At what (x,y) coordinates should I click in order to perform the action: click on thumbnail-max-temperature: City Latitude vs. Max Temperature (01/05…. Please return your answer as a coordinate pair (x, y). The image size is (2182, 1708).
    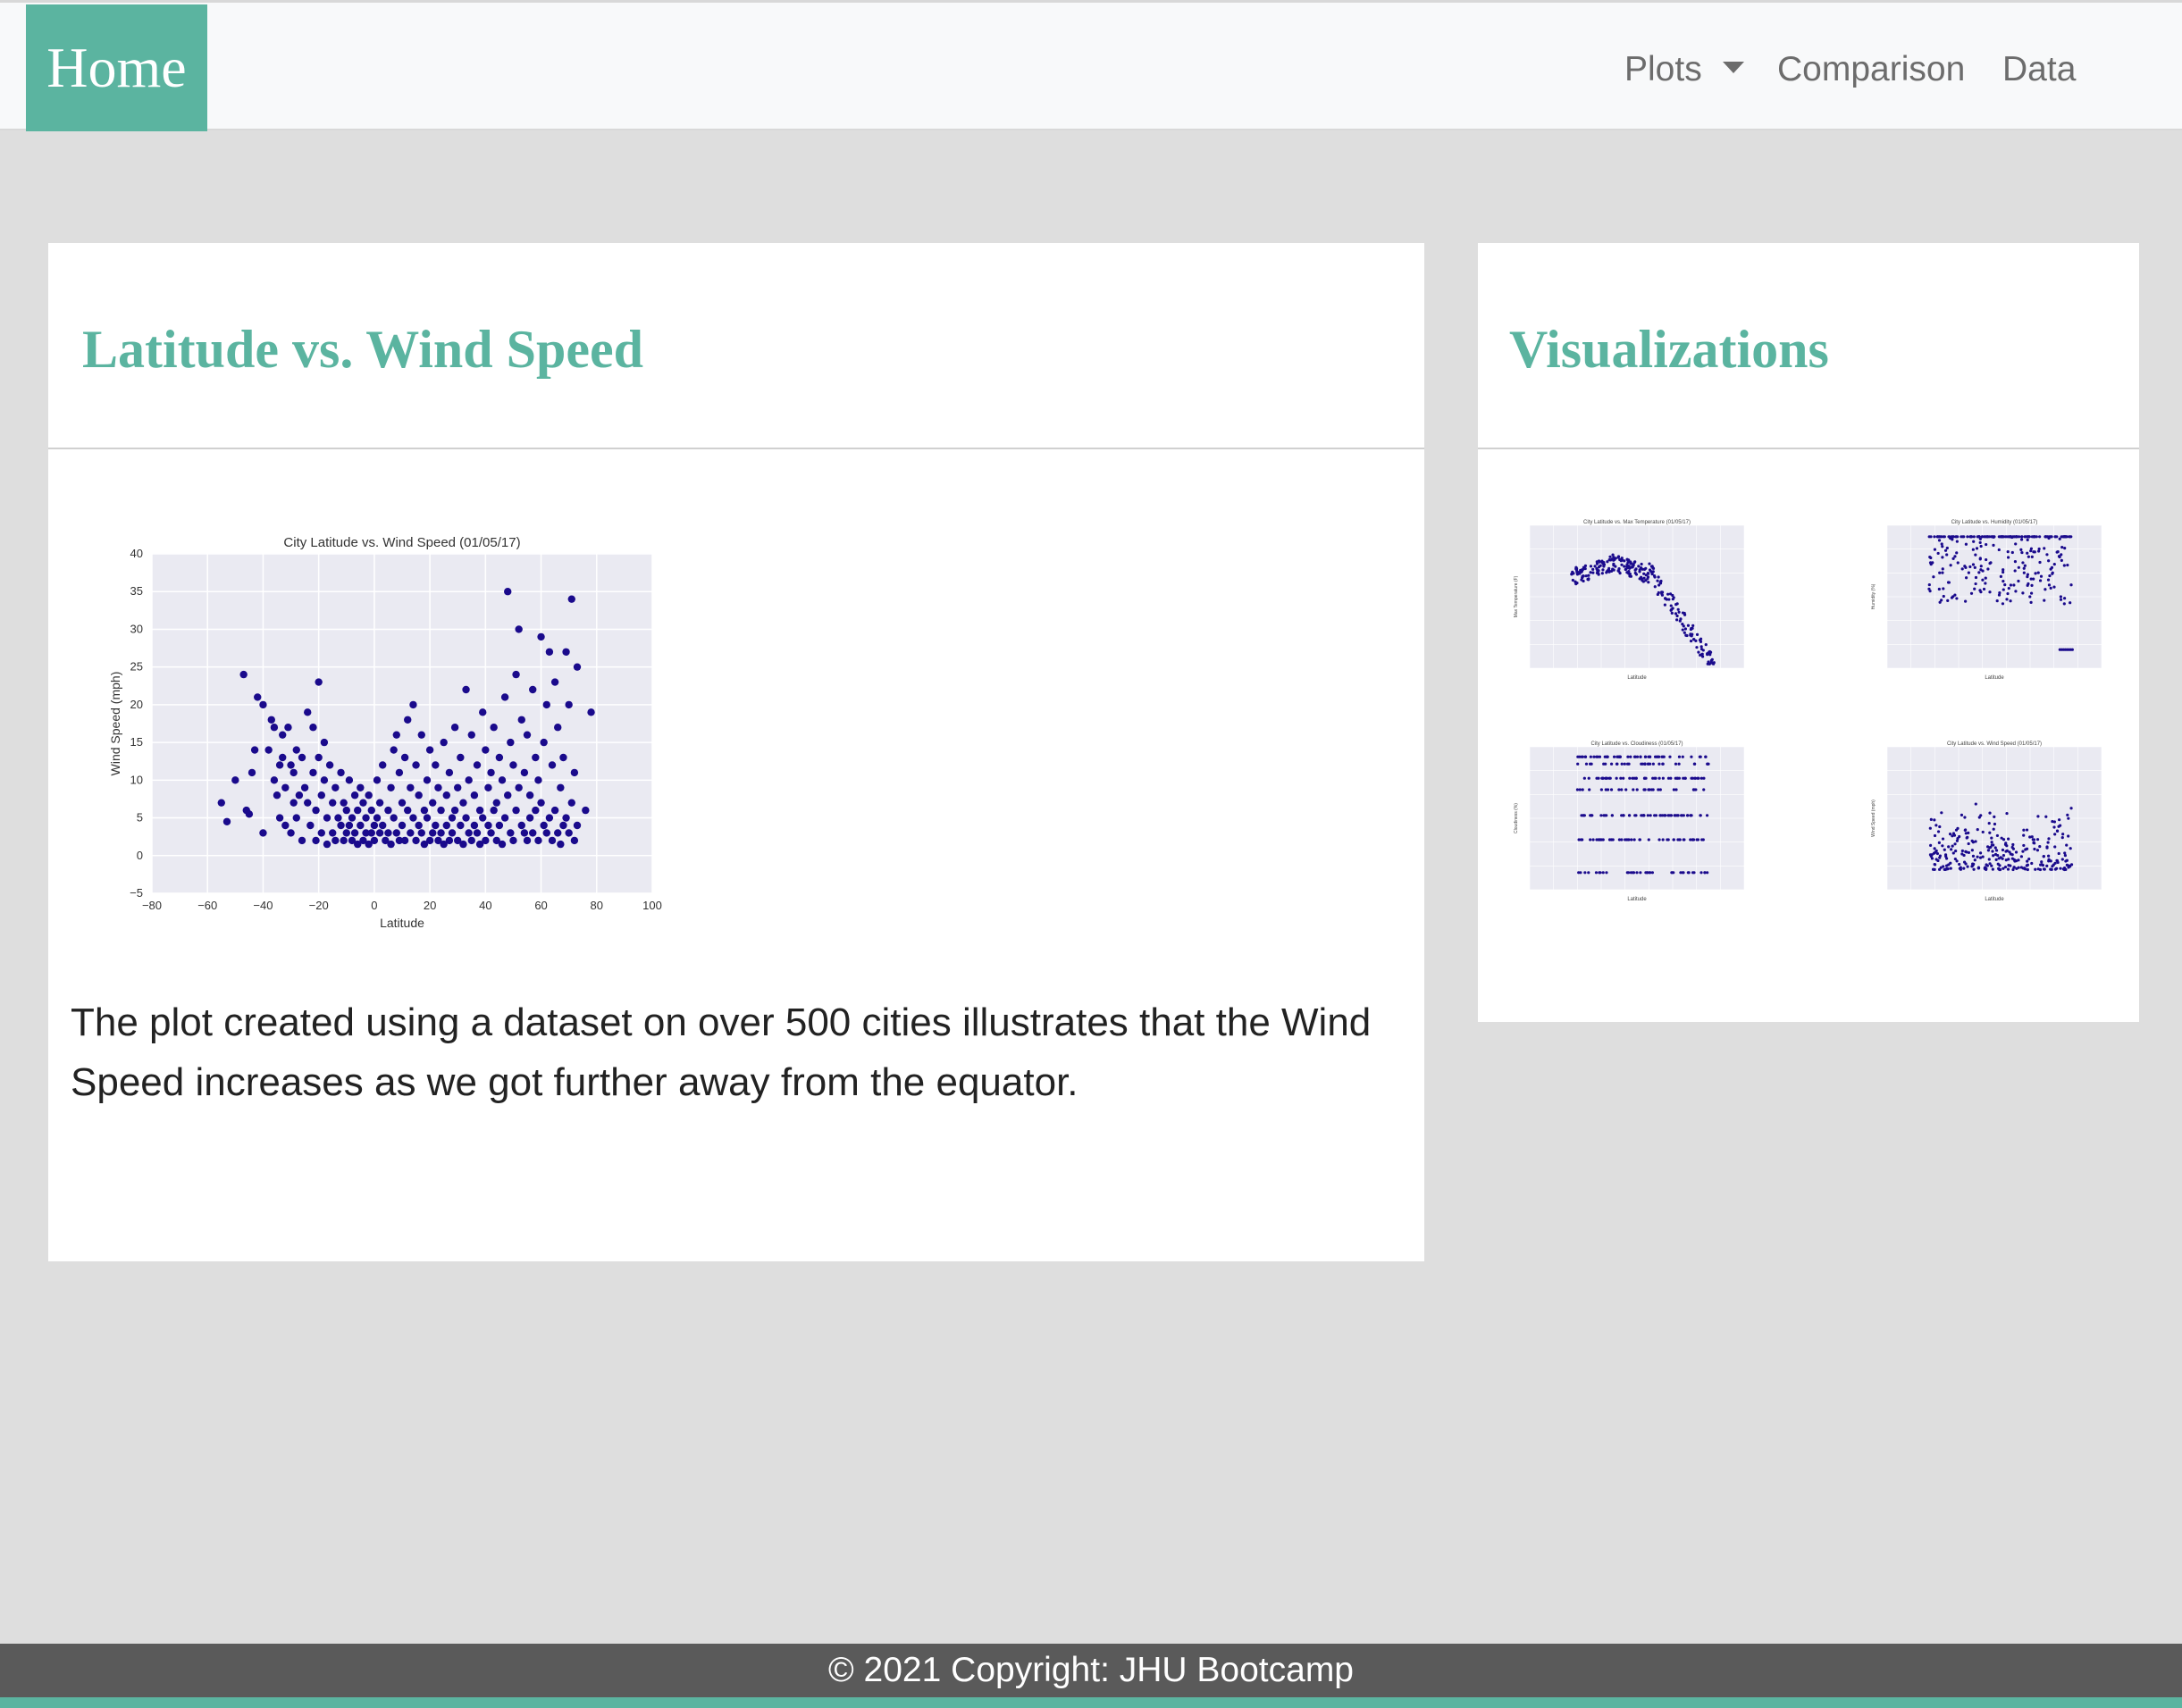
    Looking at the image, I should click on (1630, 598).